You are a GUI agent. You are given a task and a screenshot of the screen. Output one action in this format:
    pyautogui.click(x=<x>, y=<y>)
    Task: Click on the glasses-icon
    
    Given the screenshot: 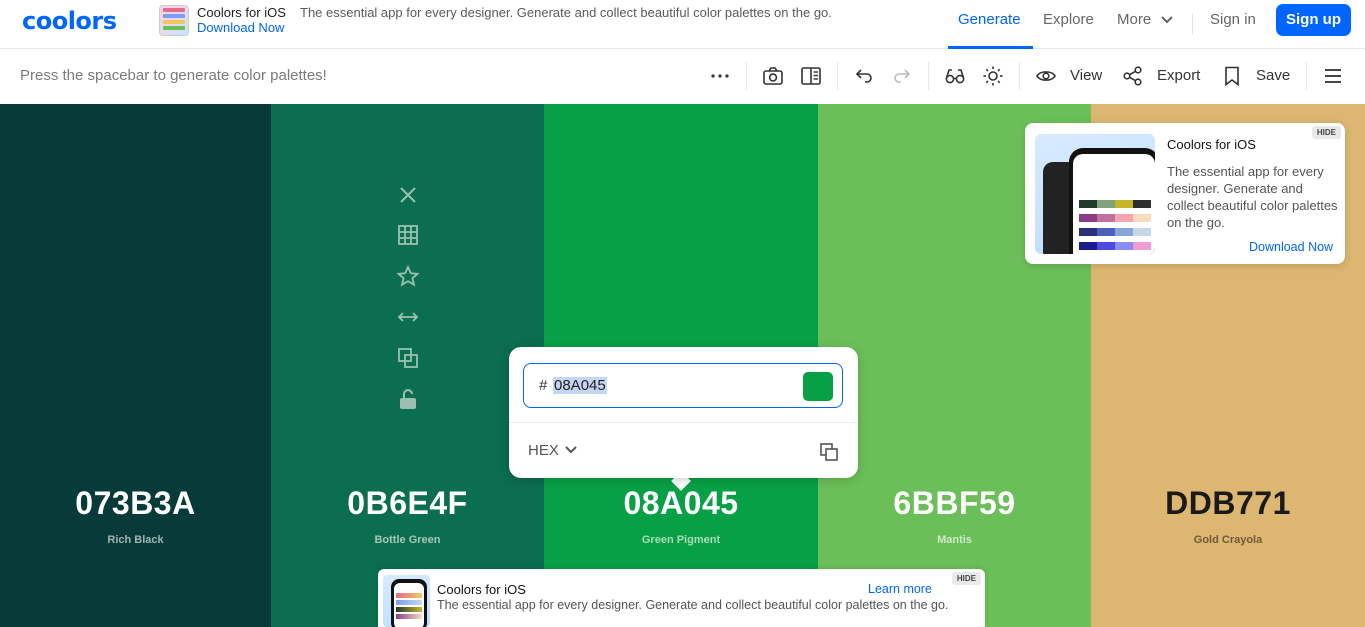 What is the action you would take?
    pyautogui.click(x=955, y=76)
    